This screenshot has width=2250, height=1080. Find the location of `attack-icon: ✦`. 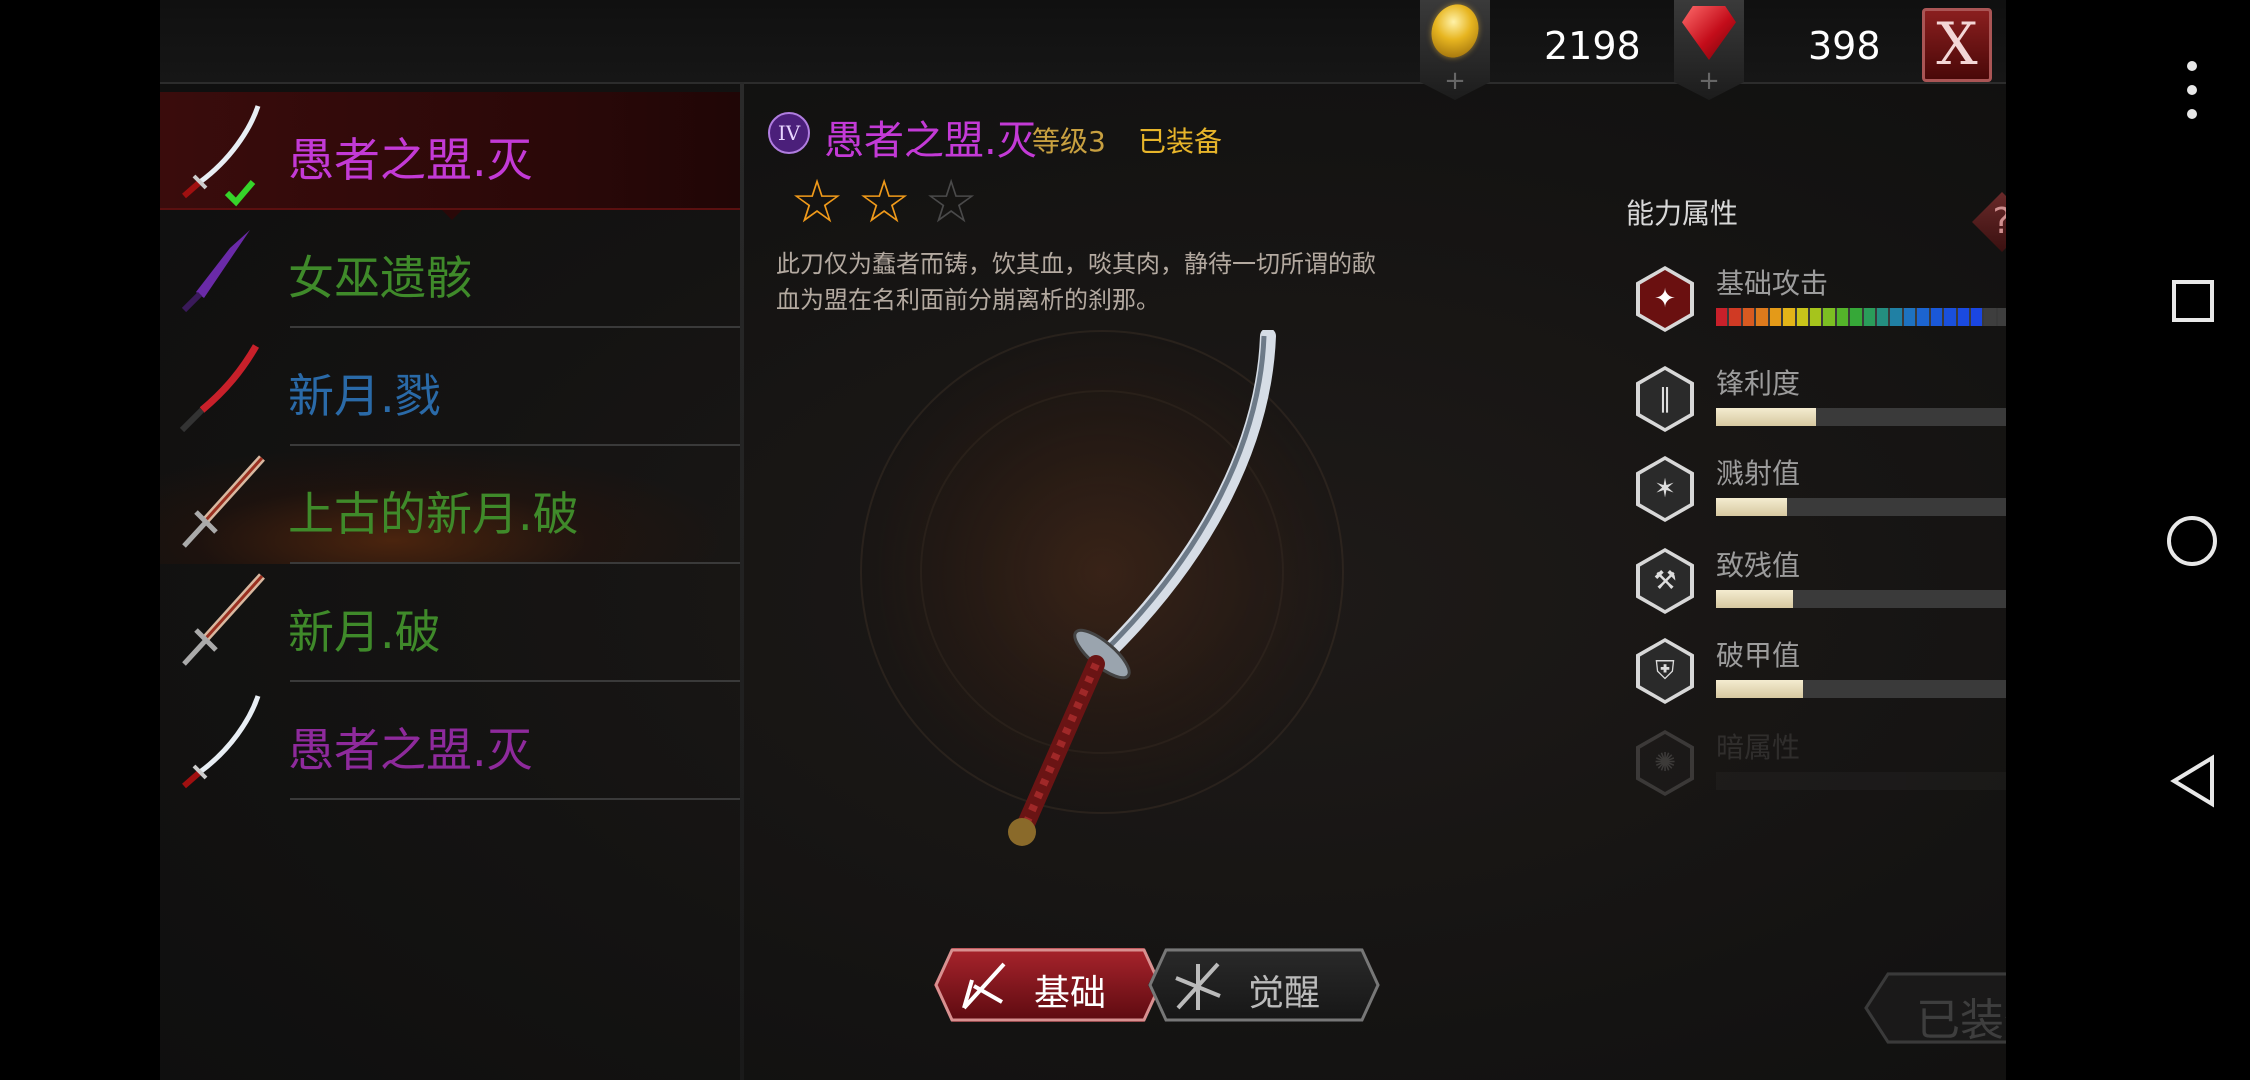

attack-icon: ✦ is located at coordinates (1665, 299).